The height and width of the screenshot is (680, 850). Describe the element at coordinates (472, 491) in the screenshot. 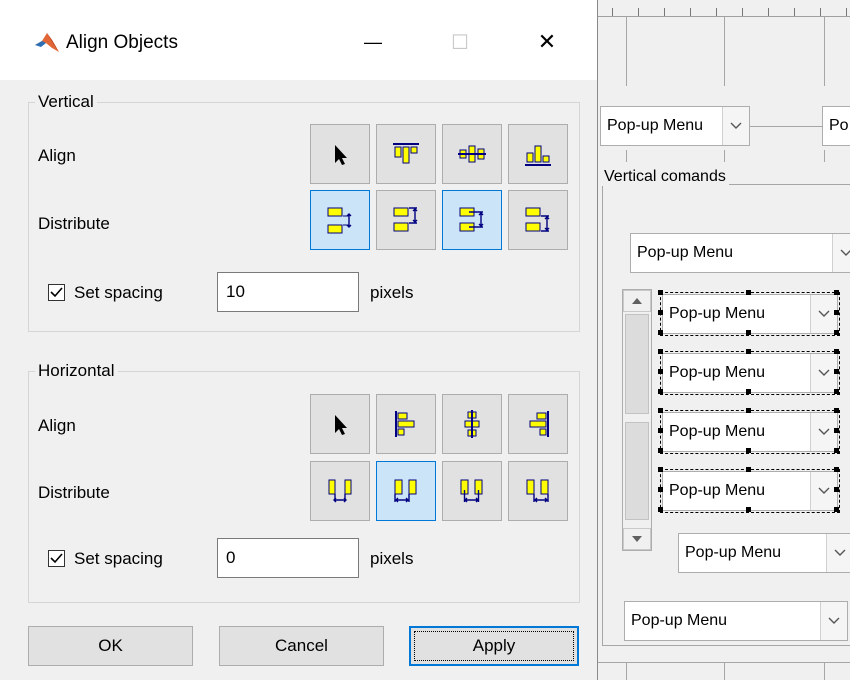

I see `distribute-center-button` at that location.